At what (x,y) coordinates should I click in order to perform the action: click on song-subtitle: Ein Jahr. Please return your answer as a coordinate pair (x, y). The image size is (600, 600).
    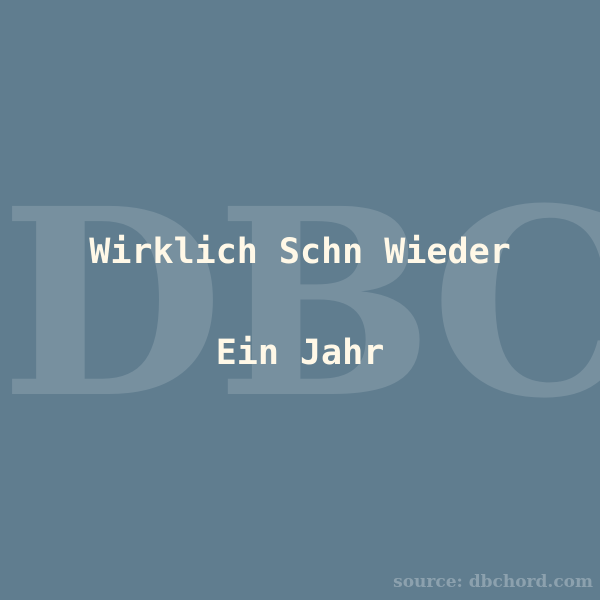
    Looking at the image, I should click on (300, 353).